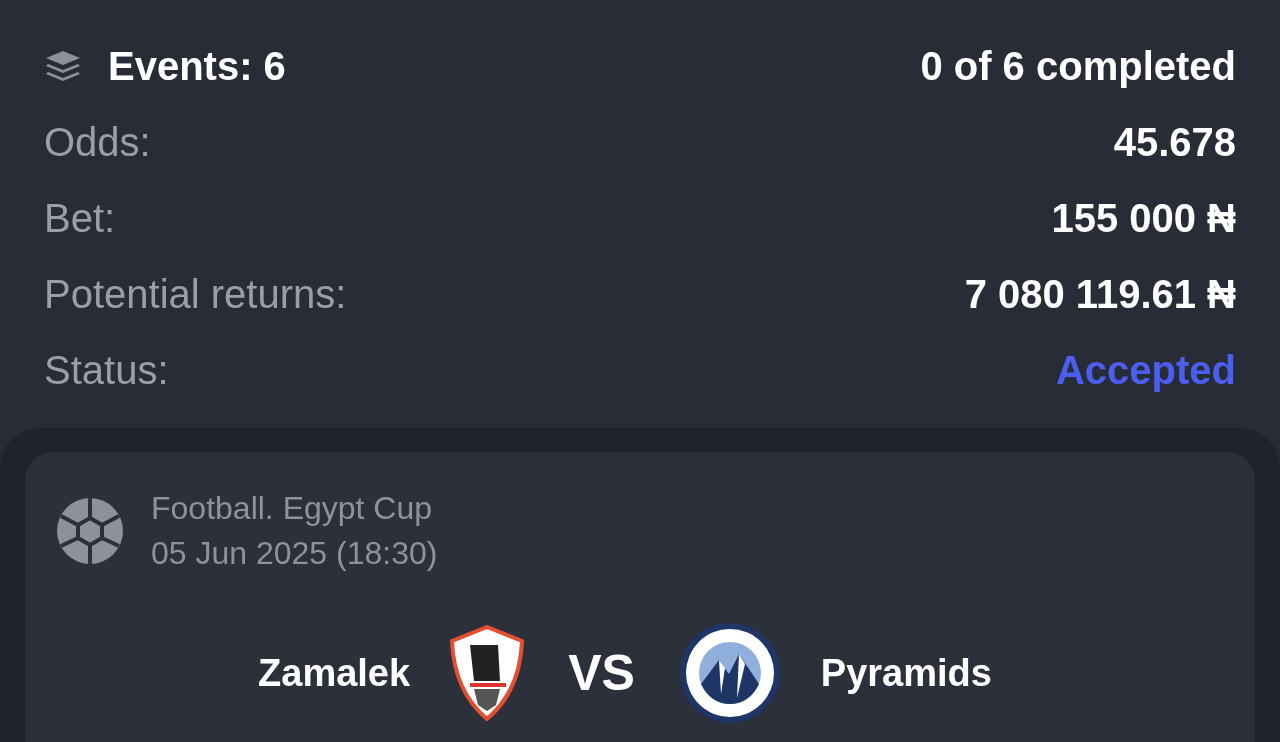 Image resolution: width=1280 pixels, height=742 pixels. Describe the element at coordinates (80, 218) in the screenshot. I see `row-label: Bet:` at that location.